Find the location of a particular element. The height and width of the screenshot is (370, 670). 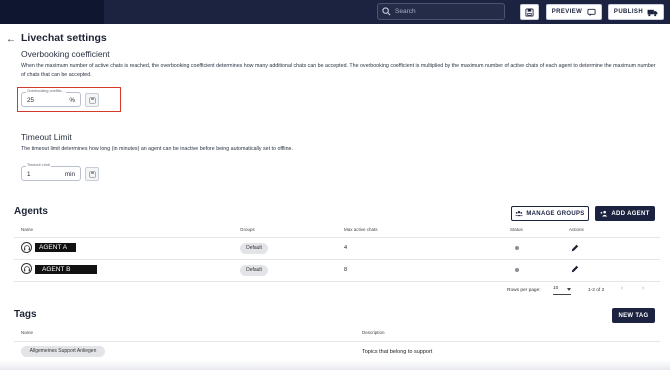

truck-icon is located at coordinates (652, 12).